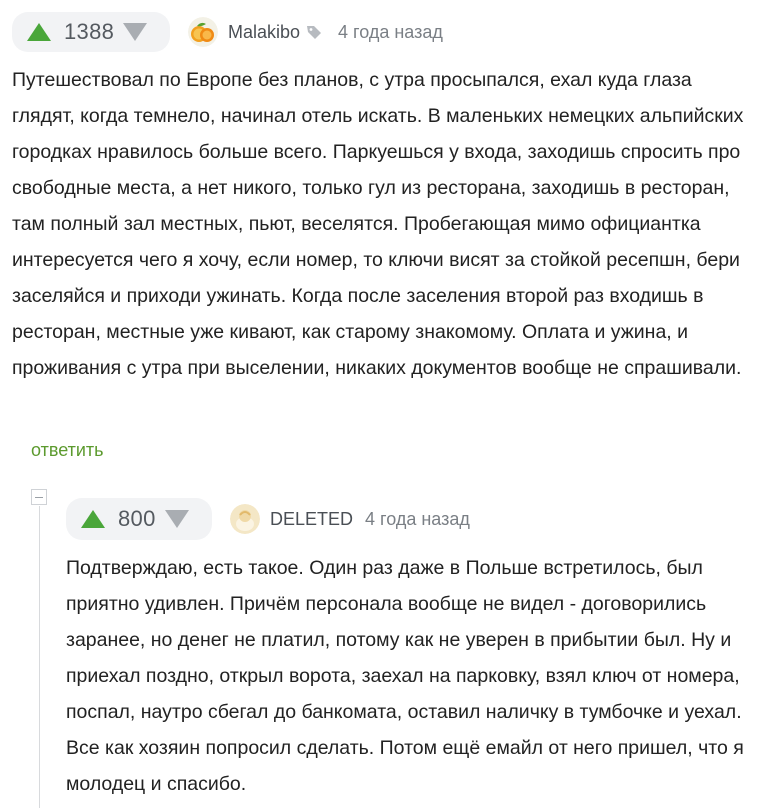 The height and width of the screenshot is (808, 782). I want to click on thread-line, so click(39, 657).